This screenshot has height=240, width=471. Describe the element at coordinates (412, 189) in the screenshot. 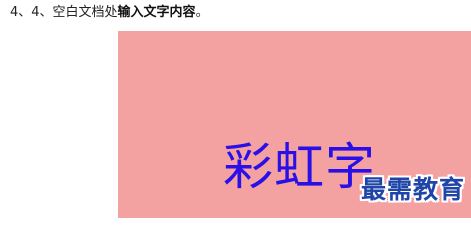

I see `watermark-logo: 最需教育` at that location.